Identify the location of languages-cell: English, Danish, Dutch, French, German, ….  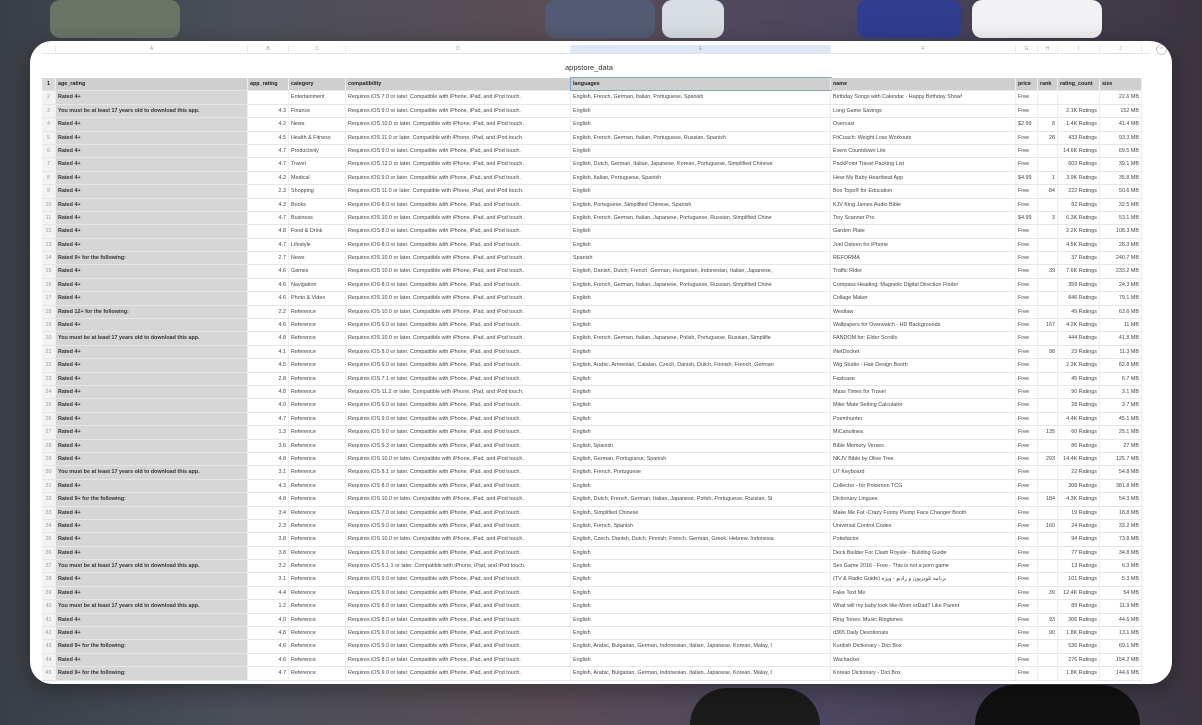
(701, 271).